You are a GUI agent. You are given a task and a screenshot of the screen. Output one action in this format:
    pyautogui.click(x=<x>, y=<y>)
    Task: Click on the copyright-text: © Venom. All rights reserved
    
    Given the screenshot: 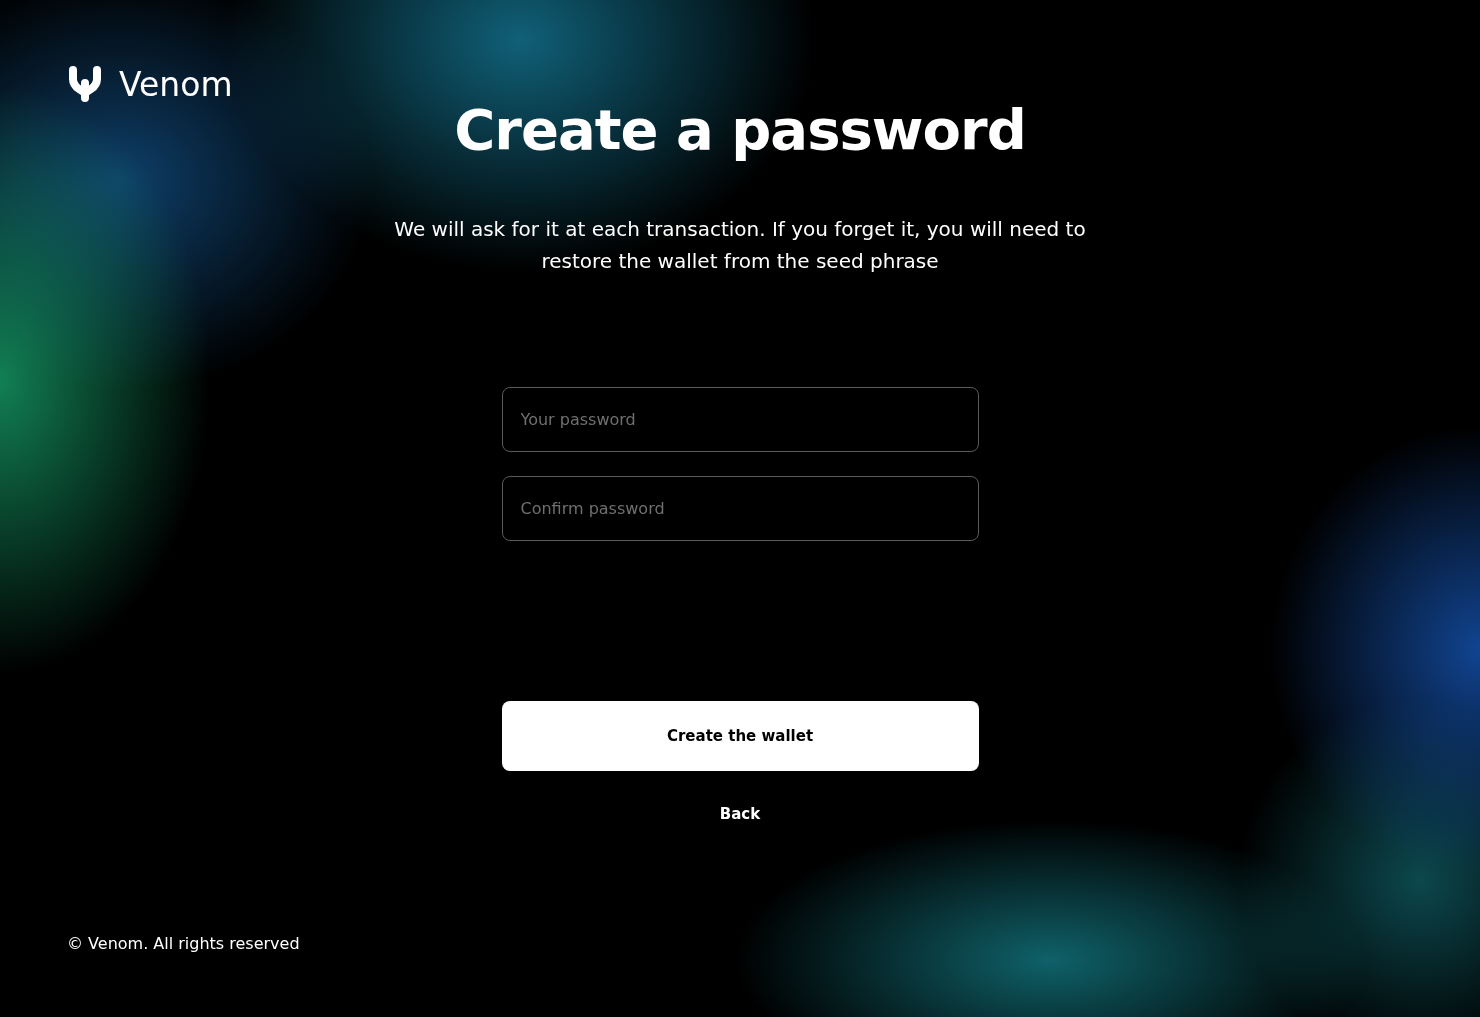 What is the action you would take?
    pyautogui.click(x=183, y=944)
    